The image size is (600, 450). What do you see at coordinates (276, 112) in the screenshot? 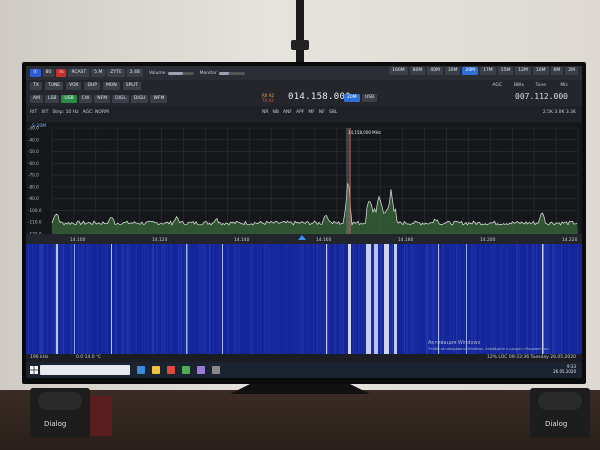
I see `dsp-nb: NB` at bounding box center [276, 112].